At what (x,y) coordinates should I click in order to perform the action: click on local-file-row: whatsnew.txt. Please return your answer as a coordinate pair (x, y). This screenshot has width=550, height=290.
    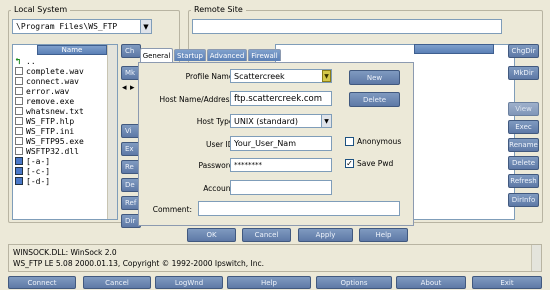
    Looking at the image, I should click on (61, 111).